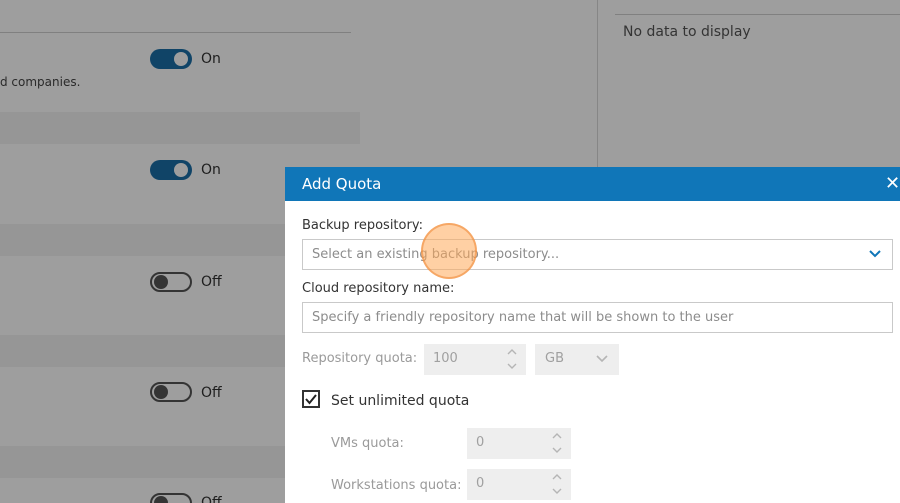 The image size is (900, 503). Describe the element at coordinates (592, 184) in the screenshot. I see `dialog-header: Add Quota ✕` at that location.